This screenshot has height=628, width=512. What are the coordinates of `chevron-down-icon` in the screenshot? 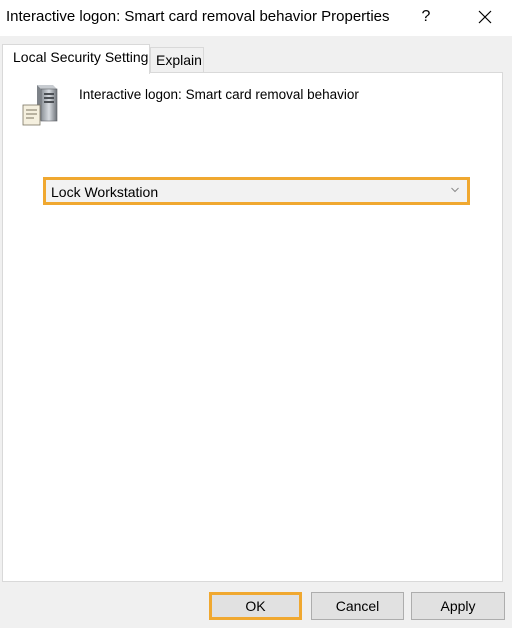 It's located at (455, 190).